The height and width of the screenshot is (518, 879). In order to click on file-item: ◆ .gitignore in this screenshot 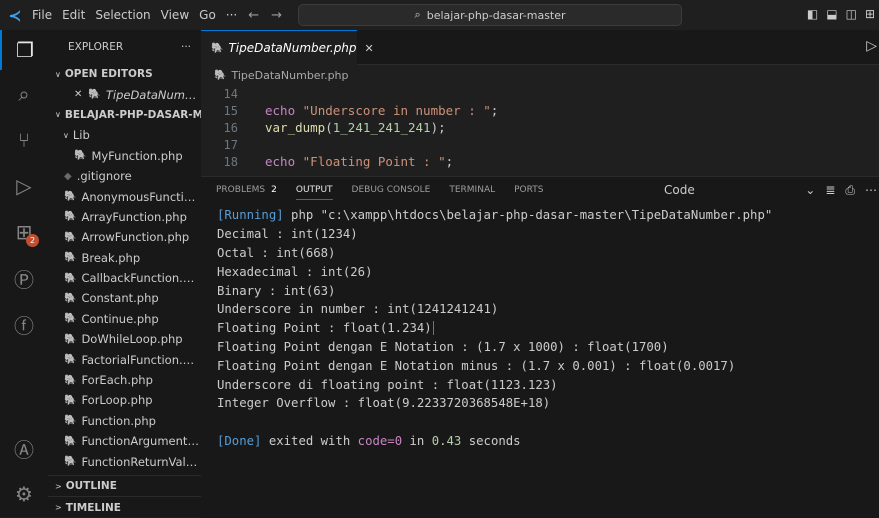, I will do `click(124, 176)`.